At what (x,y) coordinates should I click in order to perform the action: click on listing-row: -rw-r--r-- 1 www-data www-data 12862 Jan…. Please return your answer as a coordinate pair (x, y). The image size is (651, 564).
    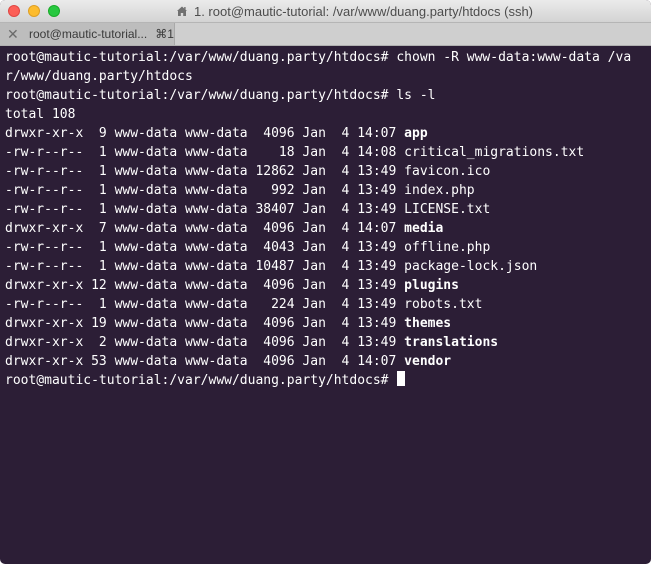
    Looking at the image, I should click on (325, 171).